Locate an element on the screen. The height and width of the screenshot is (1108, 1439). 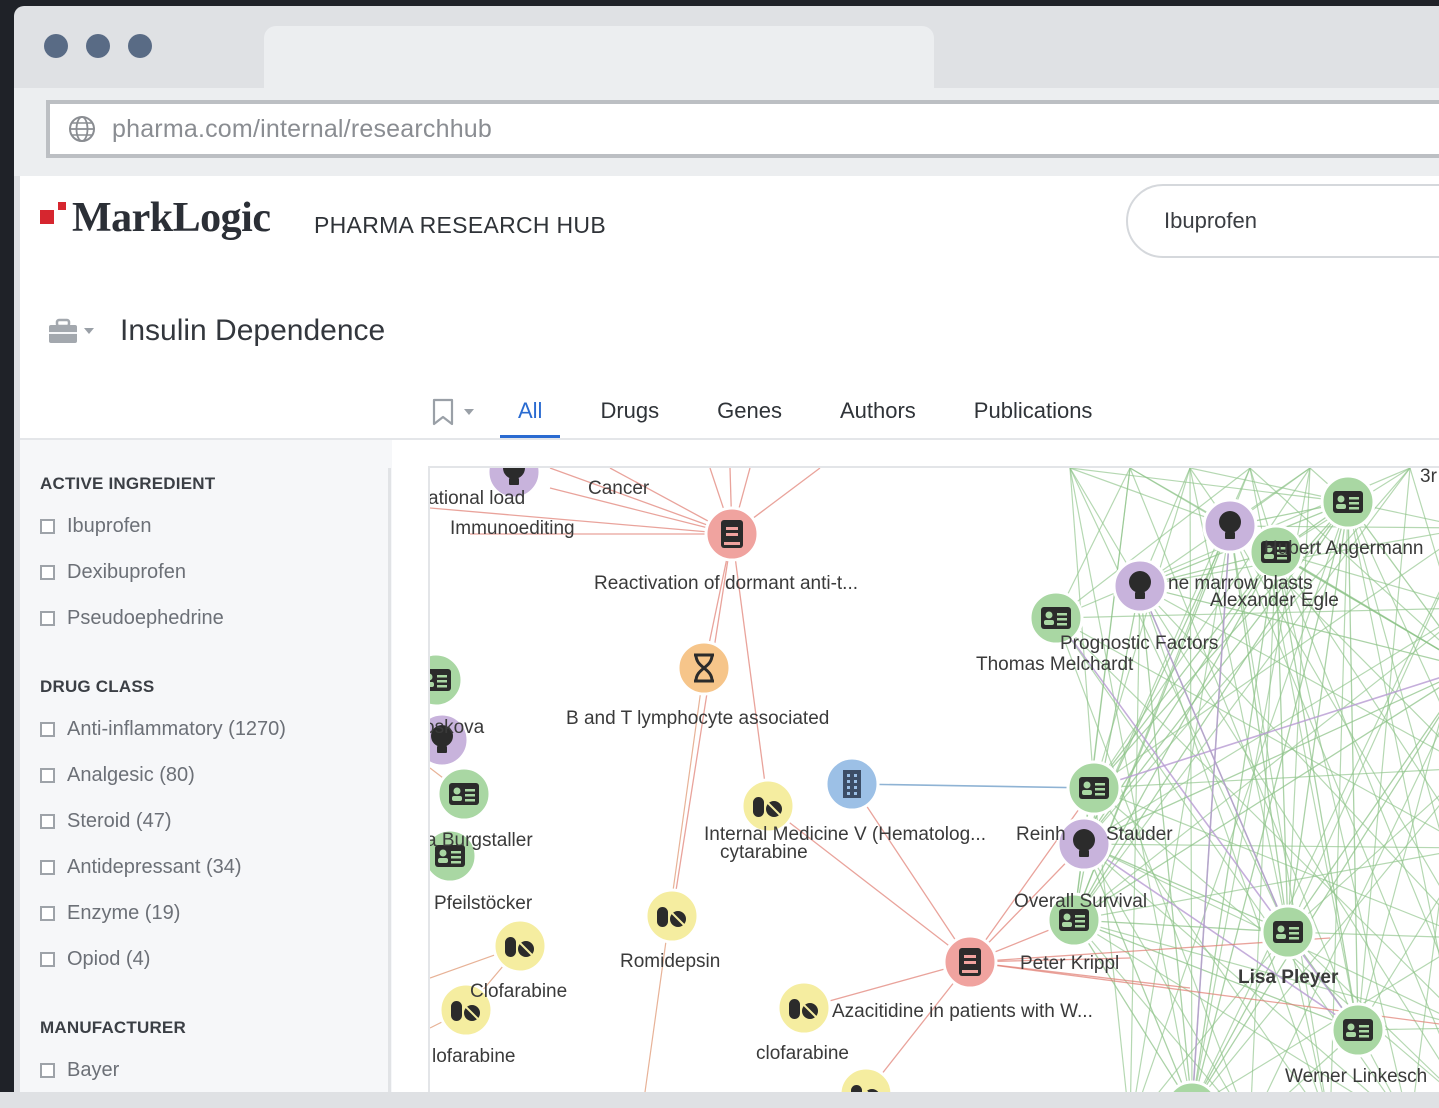
tab-drugs: Drugs is located at coordinates (629, 412).